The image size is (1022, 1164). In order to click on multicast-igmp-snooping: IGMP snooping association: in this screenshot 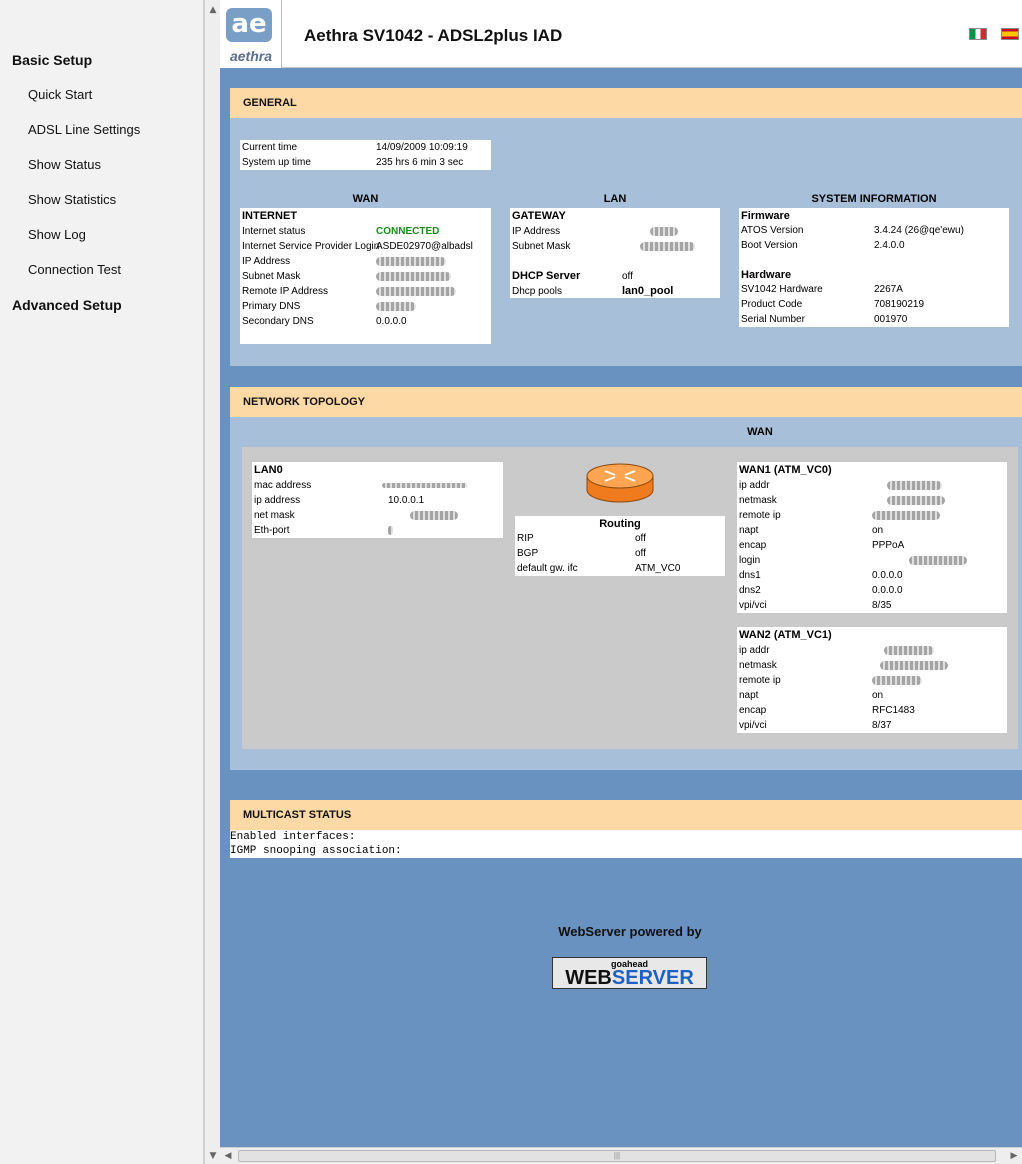, I will do `click(316, 851)`.